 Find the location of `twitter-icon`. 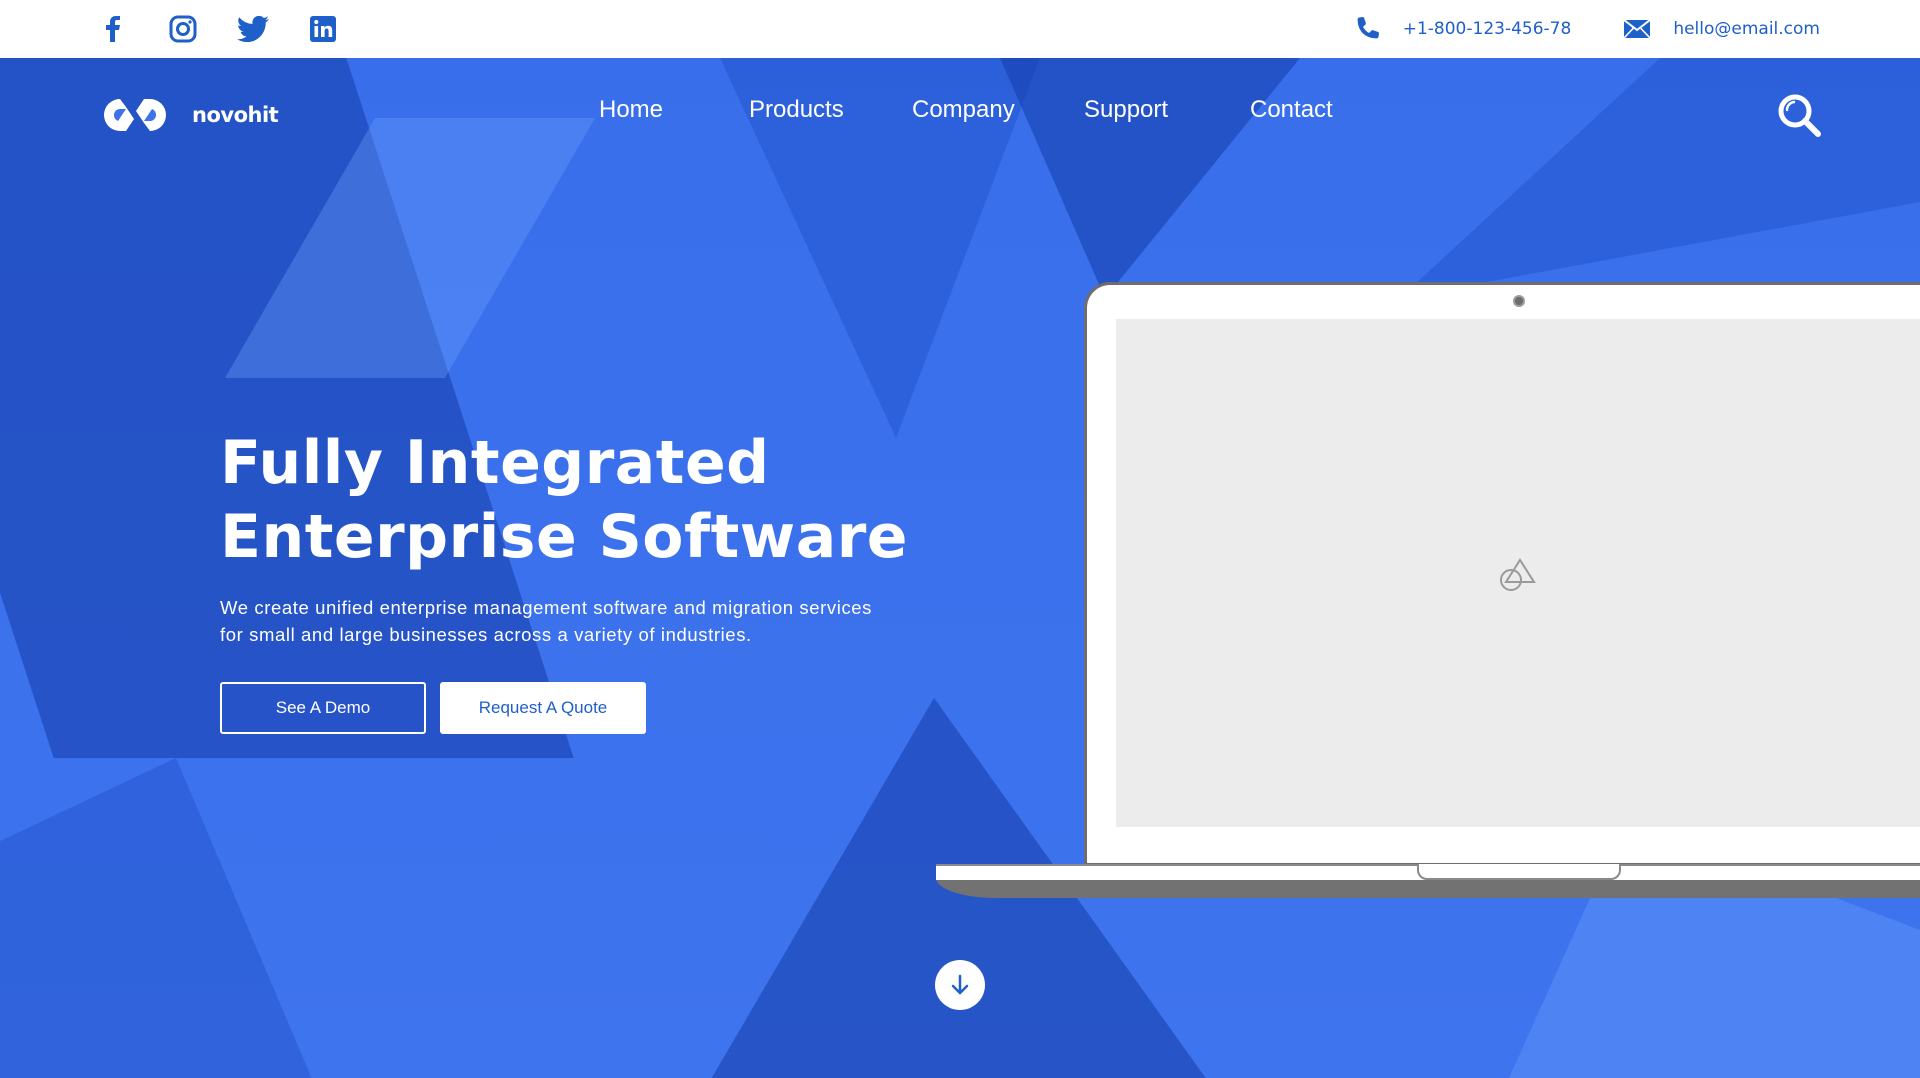

twitter-icon is located at coordinates (253, 29).